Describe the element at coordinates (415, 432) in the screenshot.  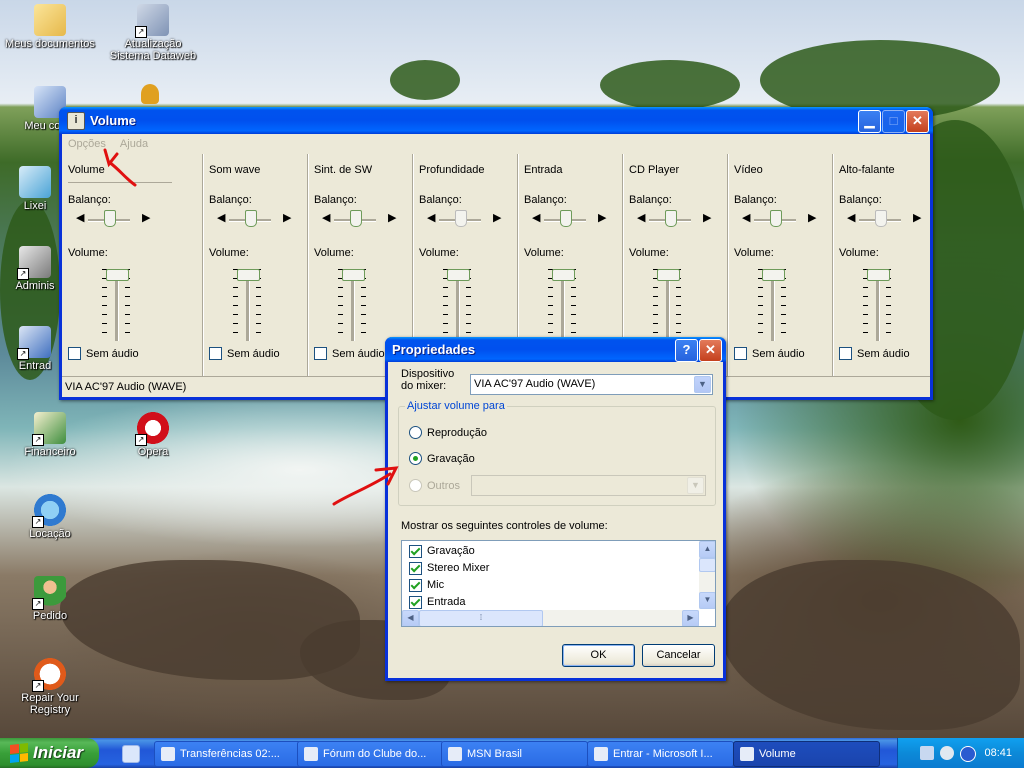
I see `radio-button-reproducao` at that location.